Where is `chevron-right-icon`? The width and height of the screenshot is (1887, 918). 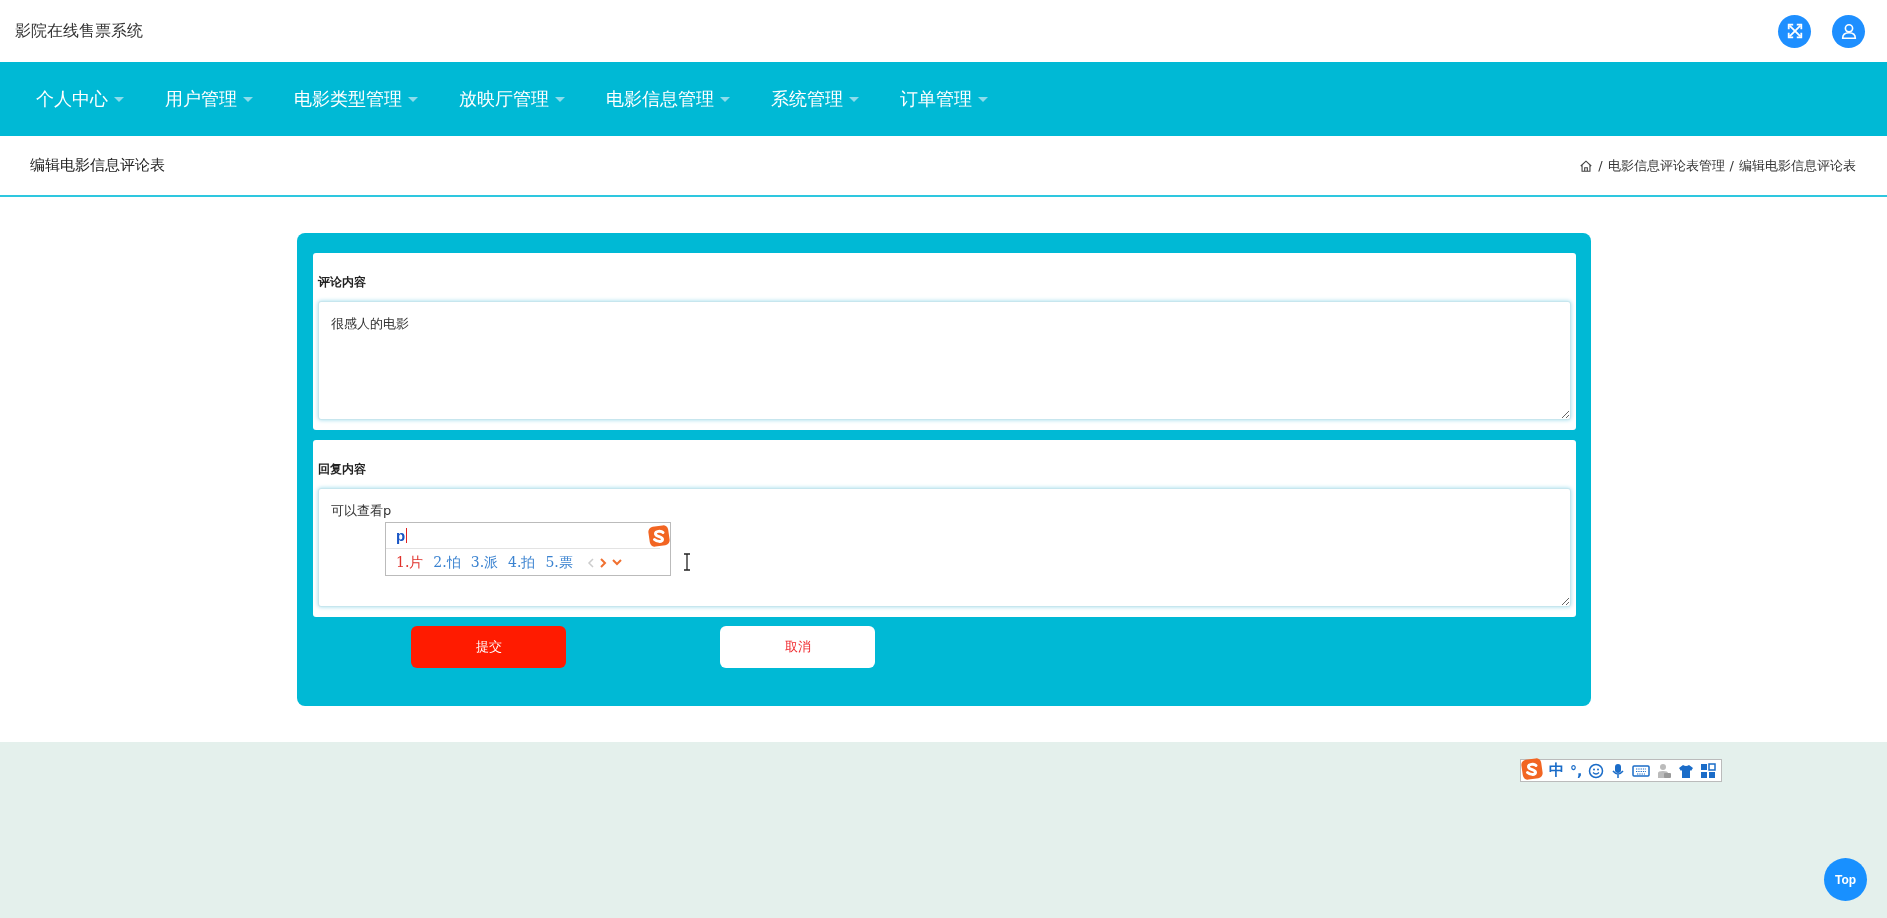
chevron-right-icon is located at coordinates (602, 562).